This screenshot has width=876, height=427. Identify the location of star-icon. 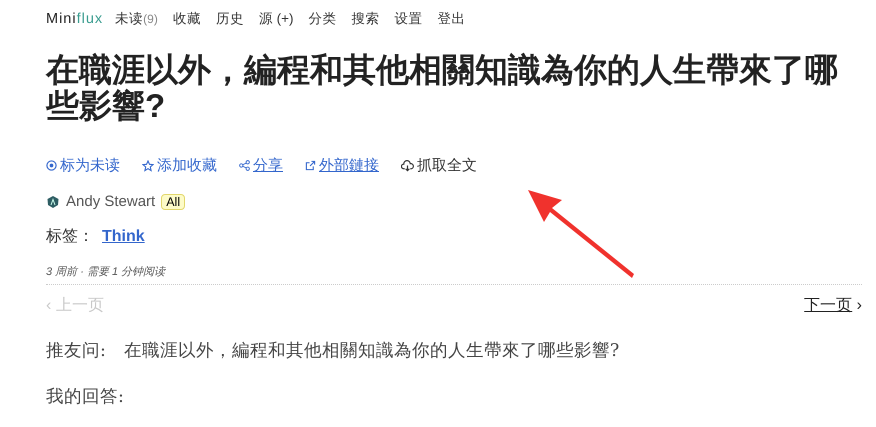
(148, 166).